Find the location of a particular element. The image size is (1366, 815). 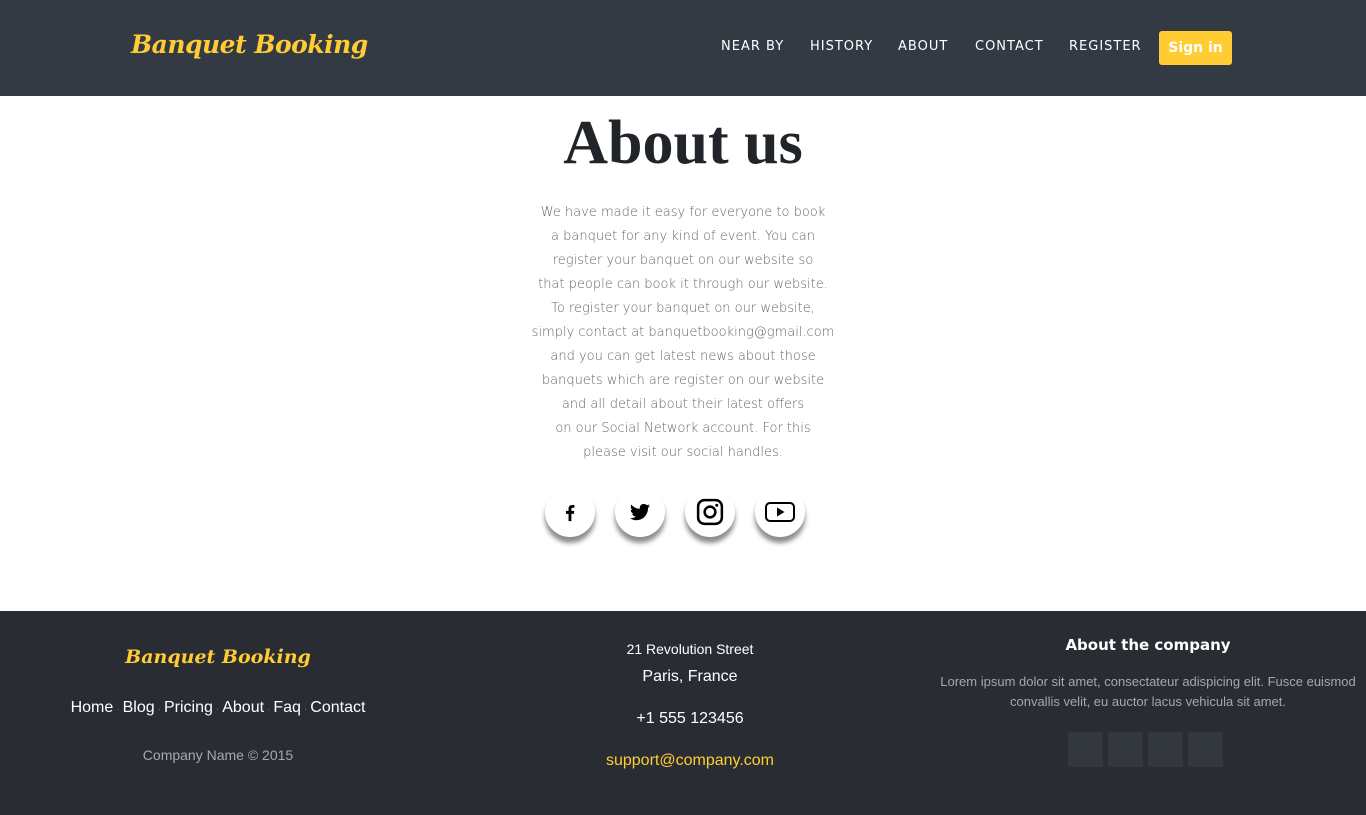

copyright: Company Name © 2015 is located at coordinates (218, 755).